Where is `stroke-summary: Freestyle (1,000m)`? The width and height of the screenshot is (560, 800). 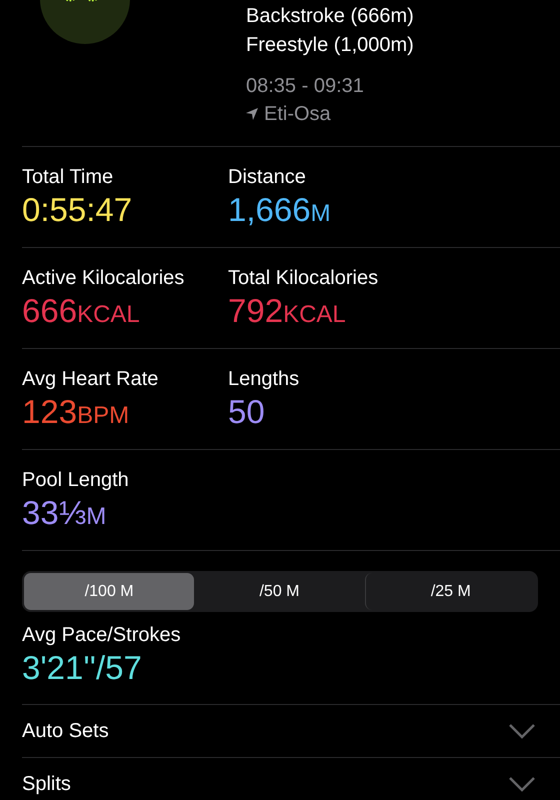
stroke-summary: Freestyle (1,000m) is located at coordinates (330, 45).